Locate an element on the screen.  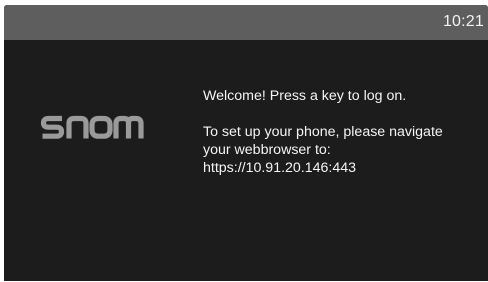
setup-instruction-line-1: To set up your phone, please navigate is located at coordinates (323, 132).